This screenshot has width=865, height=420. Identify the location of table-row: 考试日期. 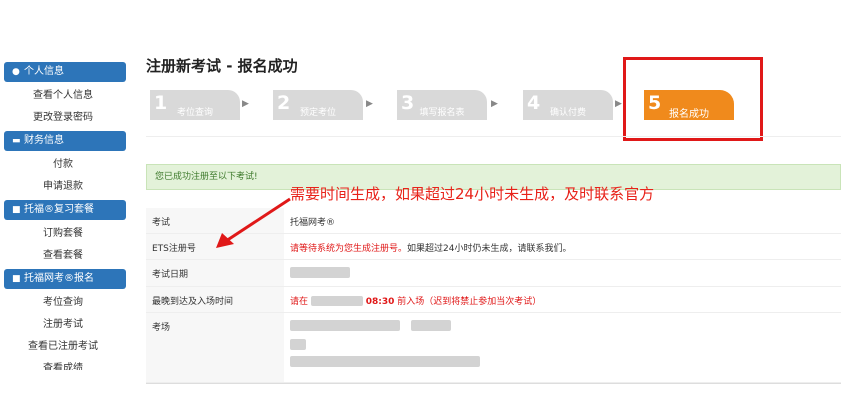
(493, 273).